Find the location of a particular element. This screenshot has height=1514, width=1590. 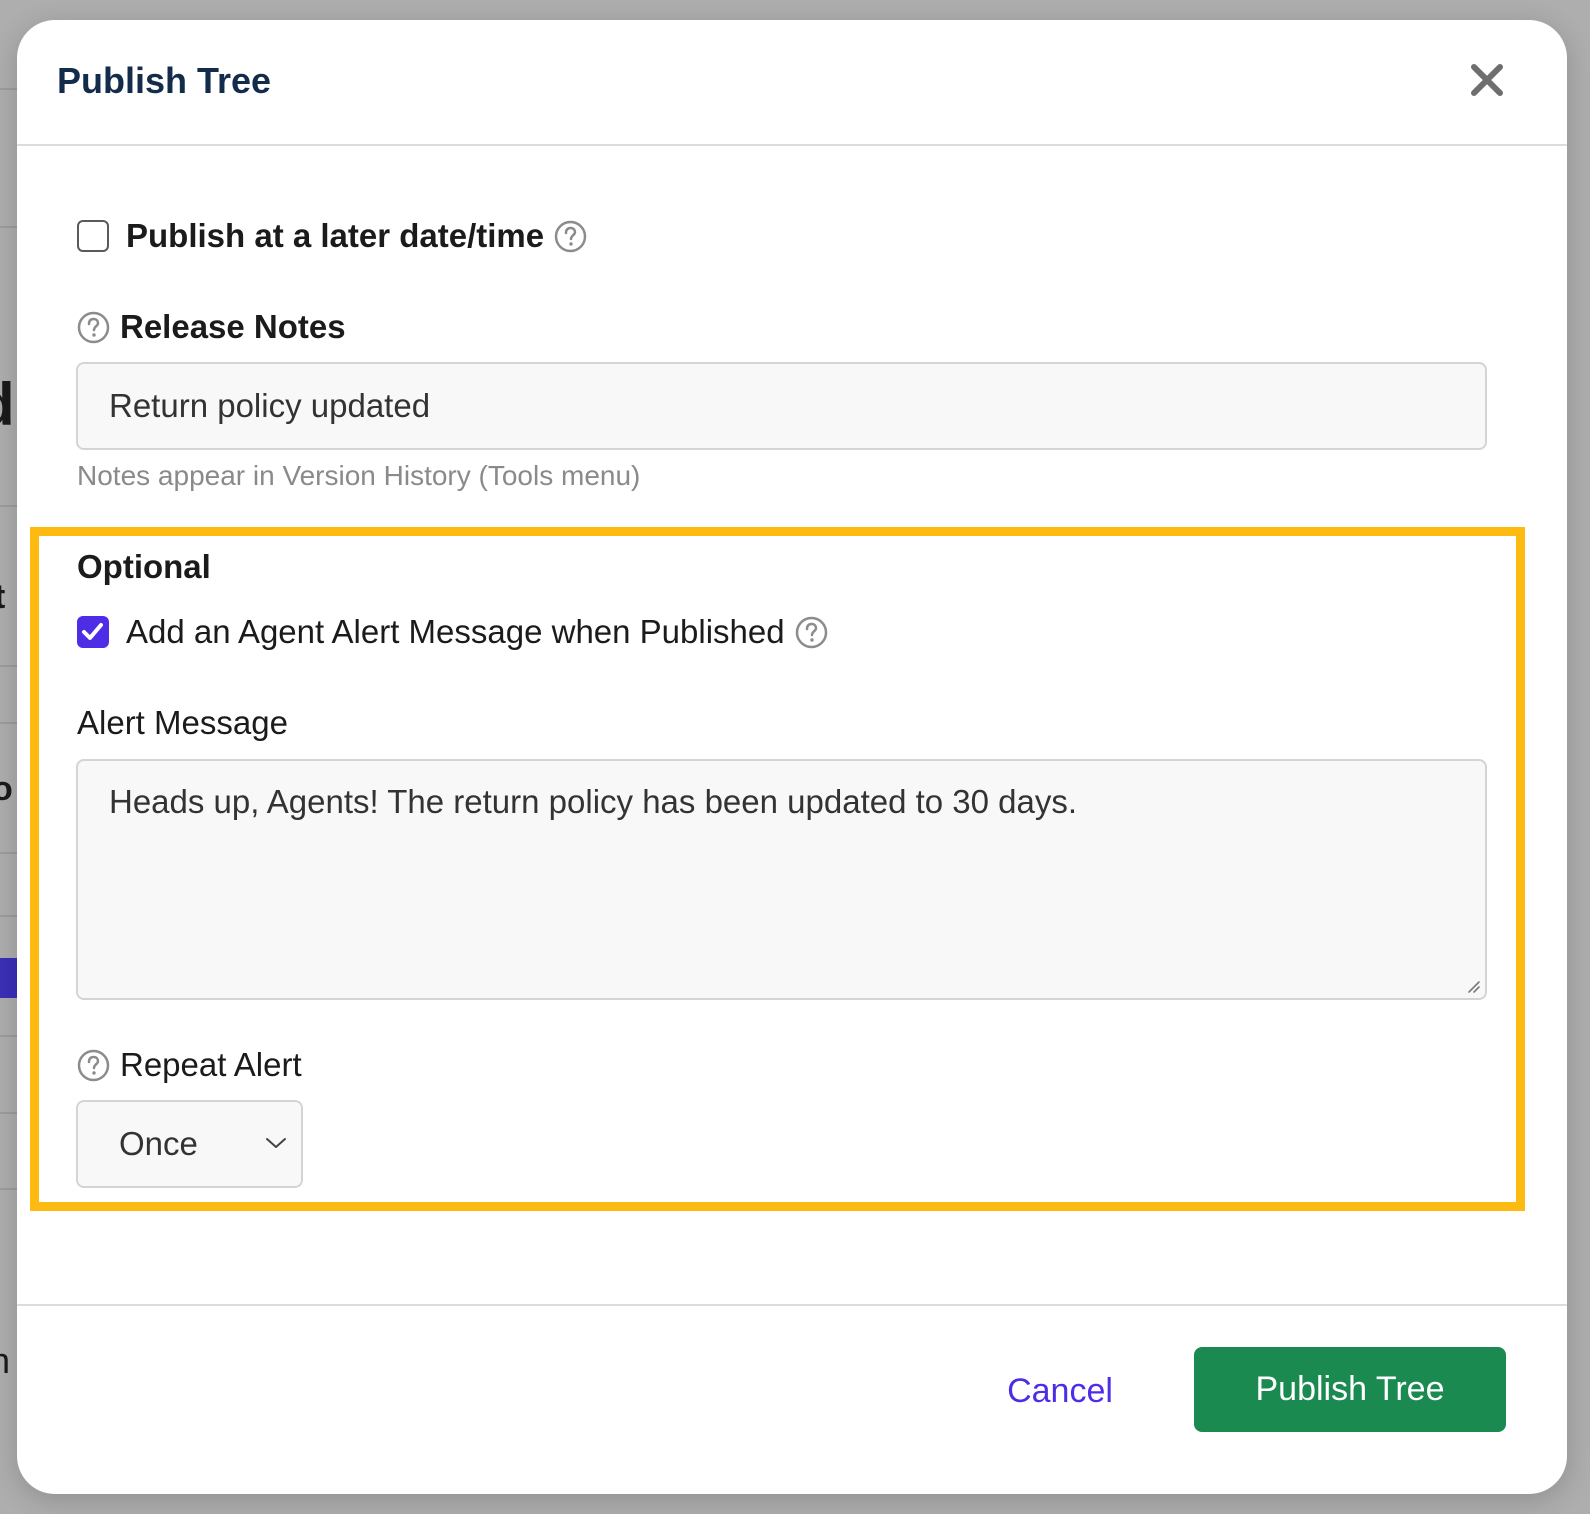

schedule-row: Publish at a later date/time is located at coordinates (332, 236).